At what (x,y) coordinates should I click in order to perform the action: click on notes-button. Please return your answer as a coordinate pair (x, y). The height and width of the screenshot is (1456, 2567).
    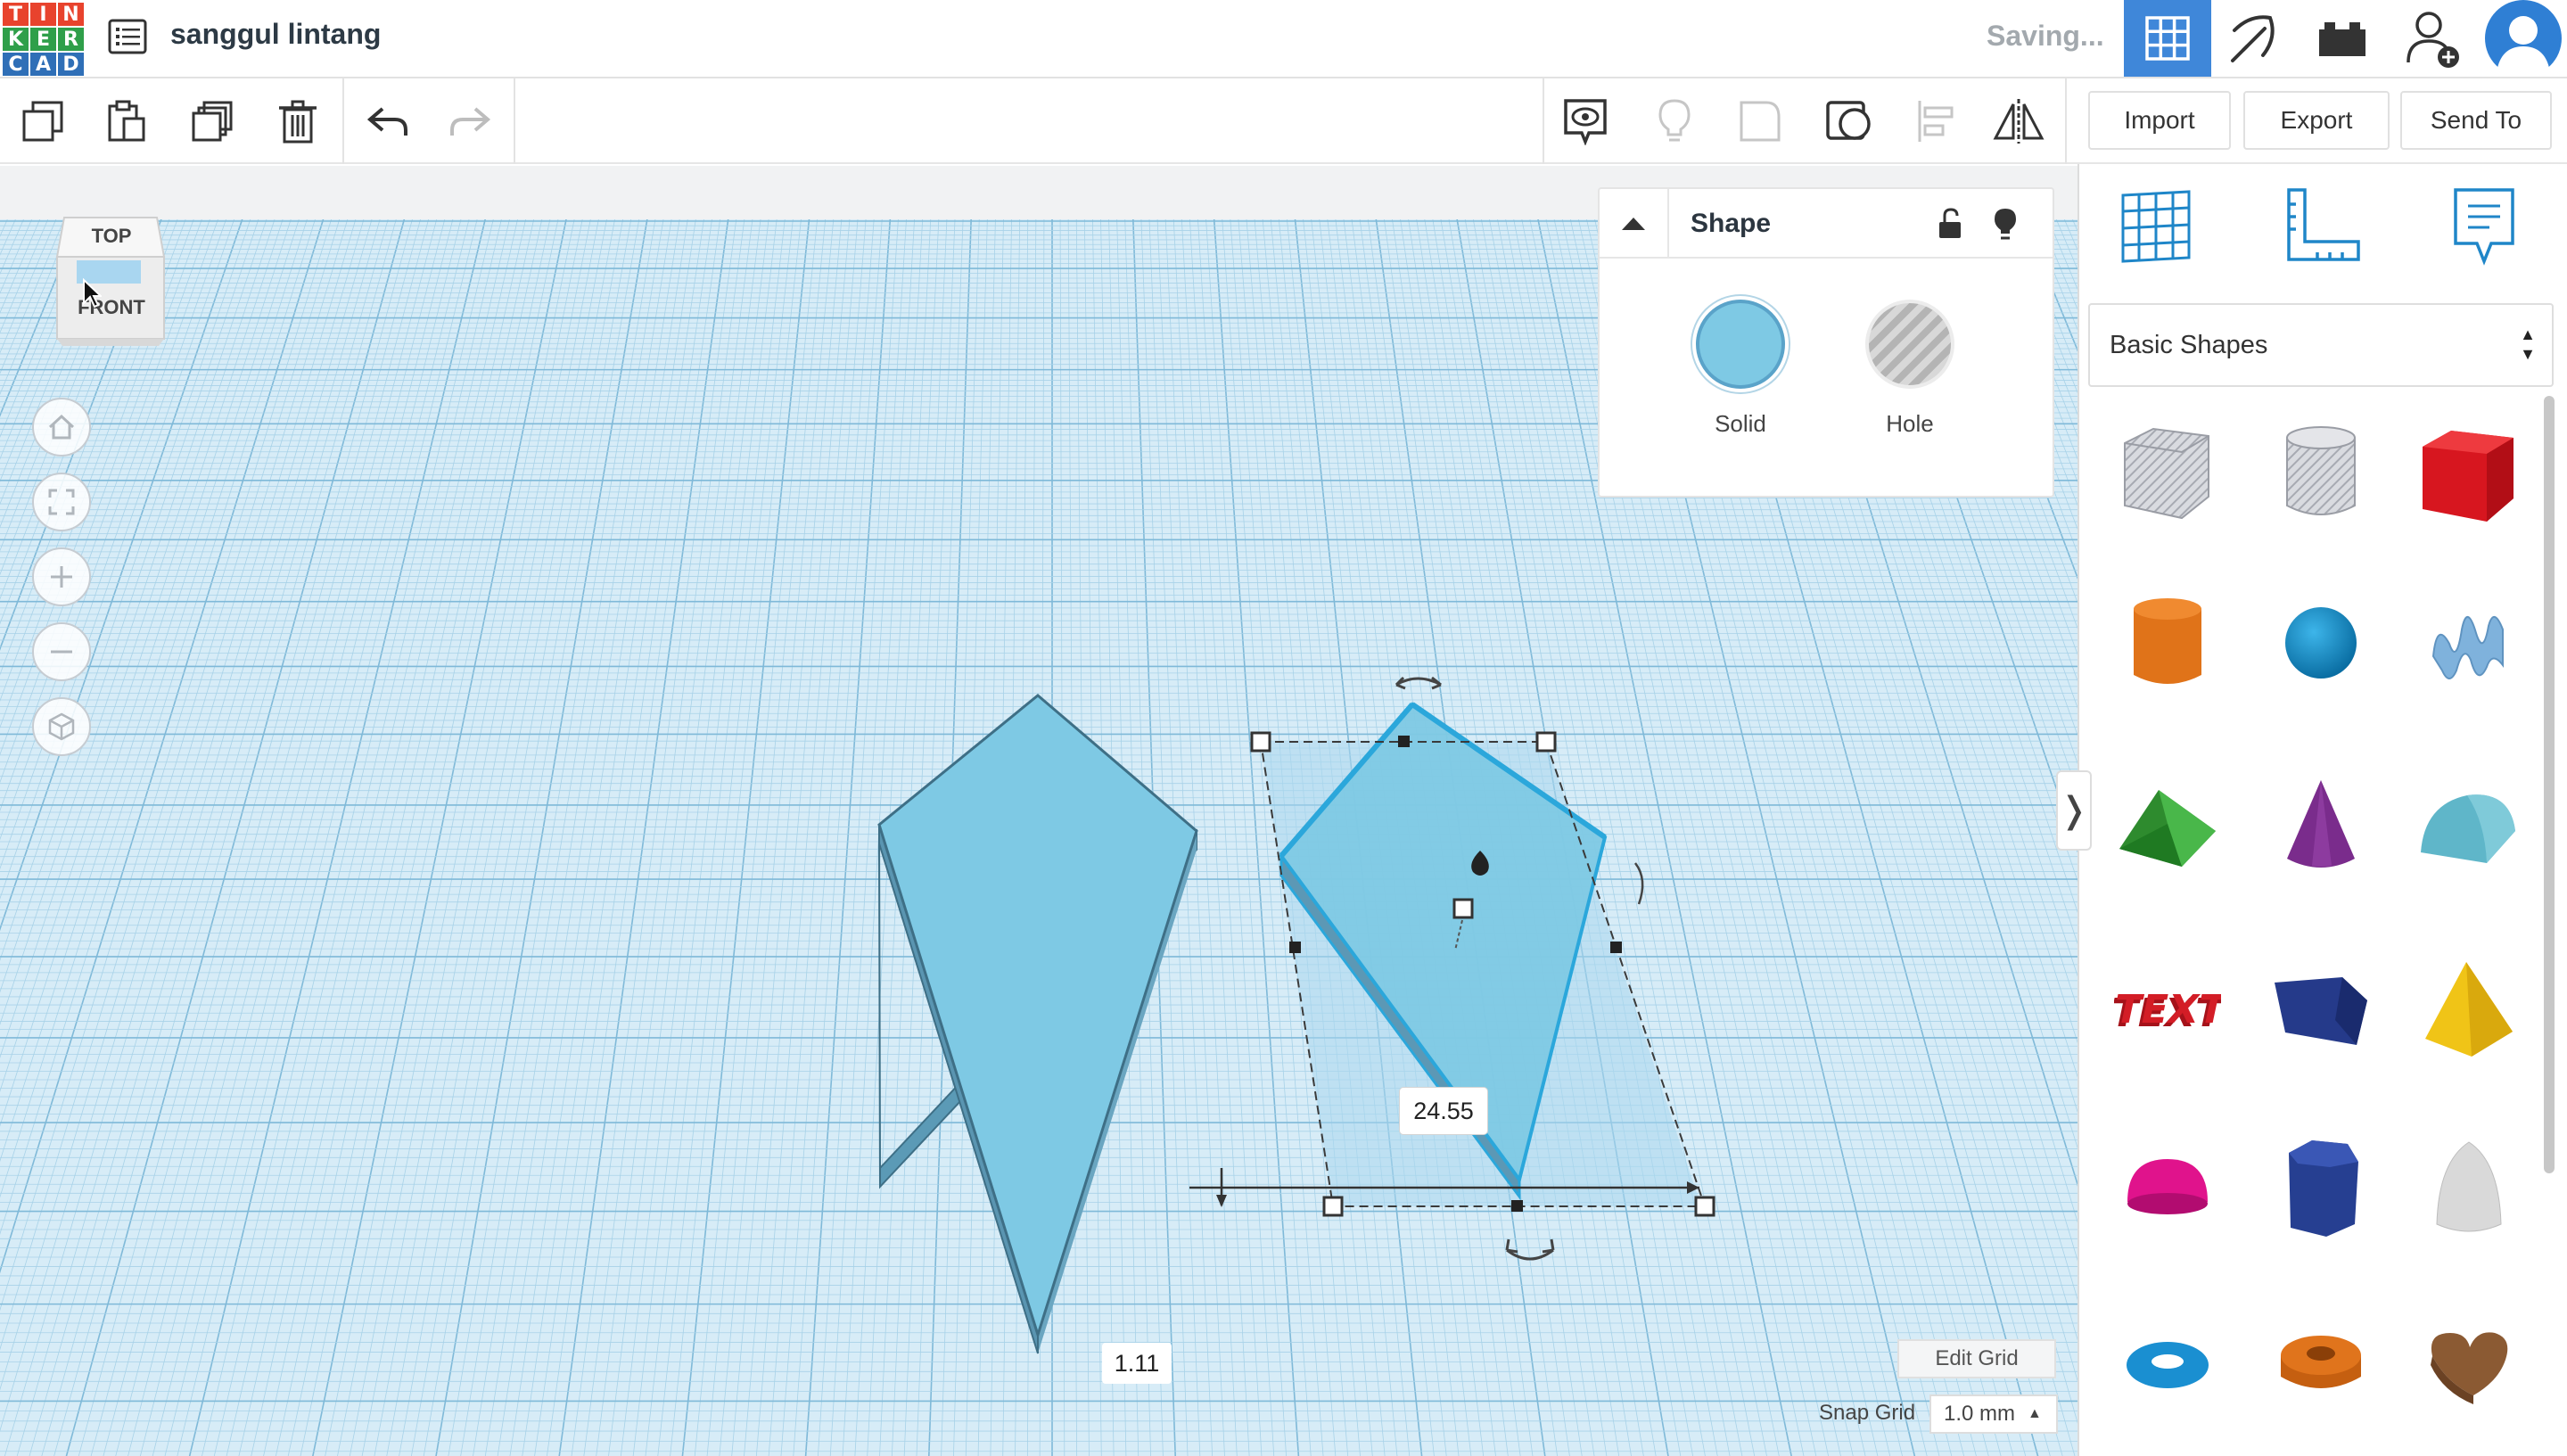
    Looking at the image, I should click on (1585, 121).